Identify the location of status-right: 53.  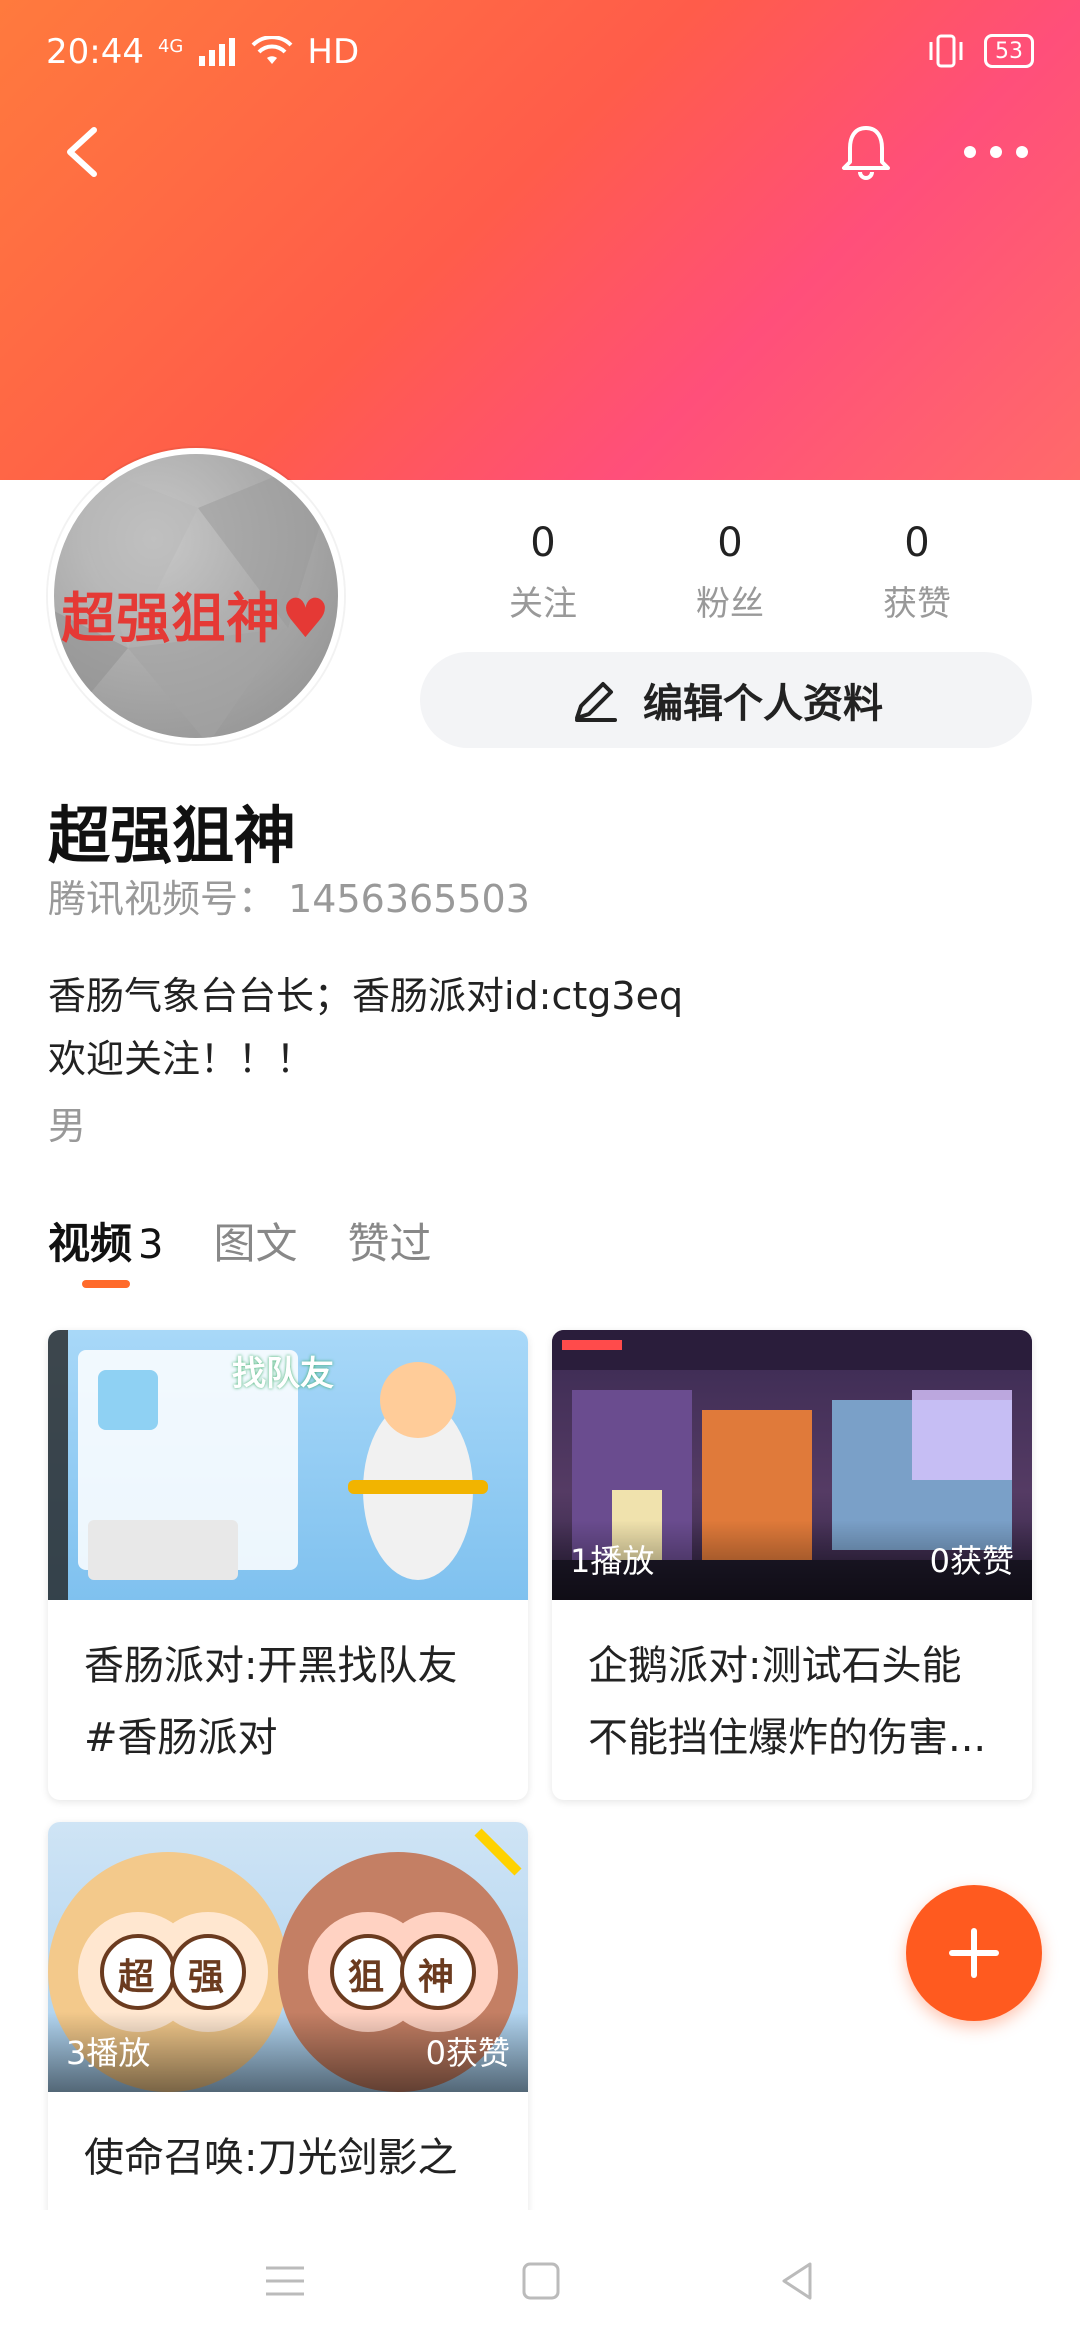
(980, 51).